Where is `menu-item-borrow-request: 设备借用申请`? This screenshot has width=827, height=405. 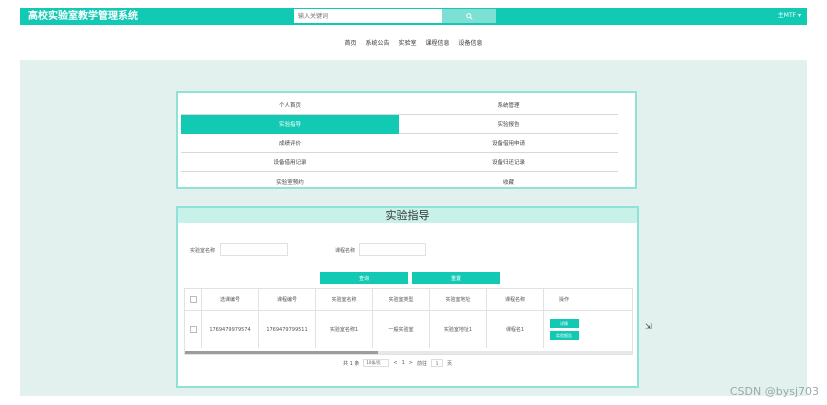 menu-item-borrow-request: 设备借用申请 is located at coordinates (508, 143).